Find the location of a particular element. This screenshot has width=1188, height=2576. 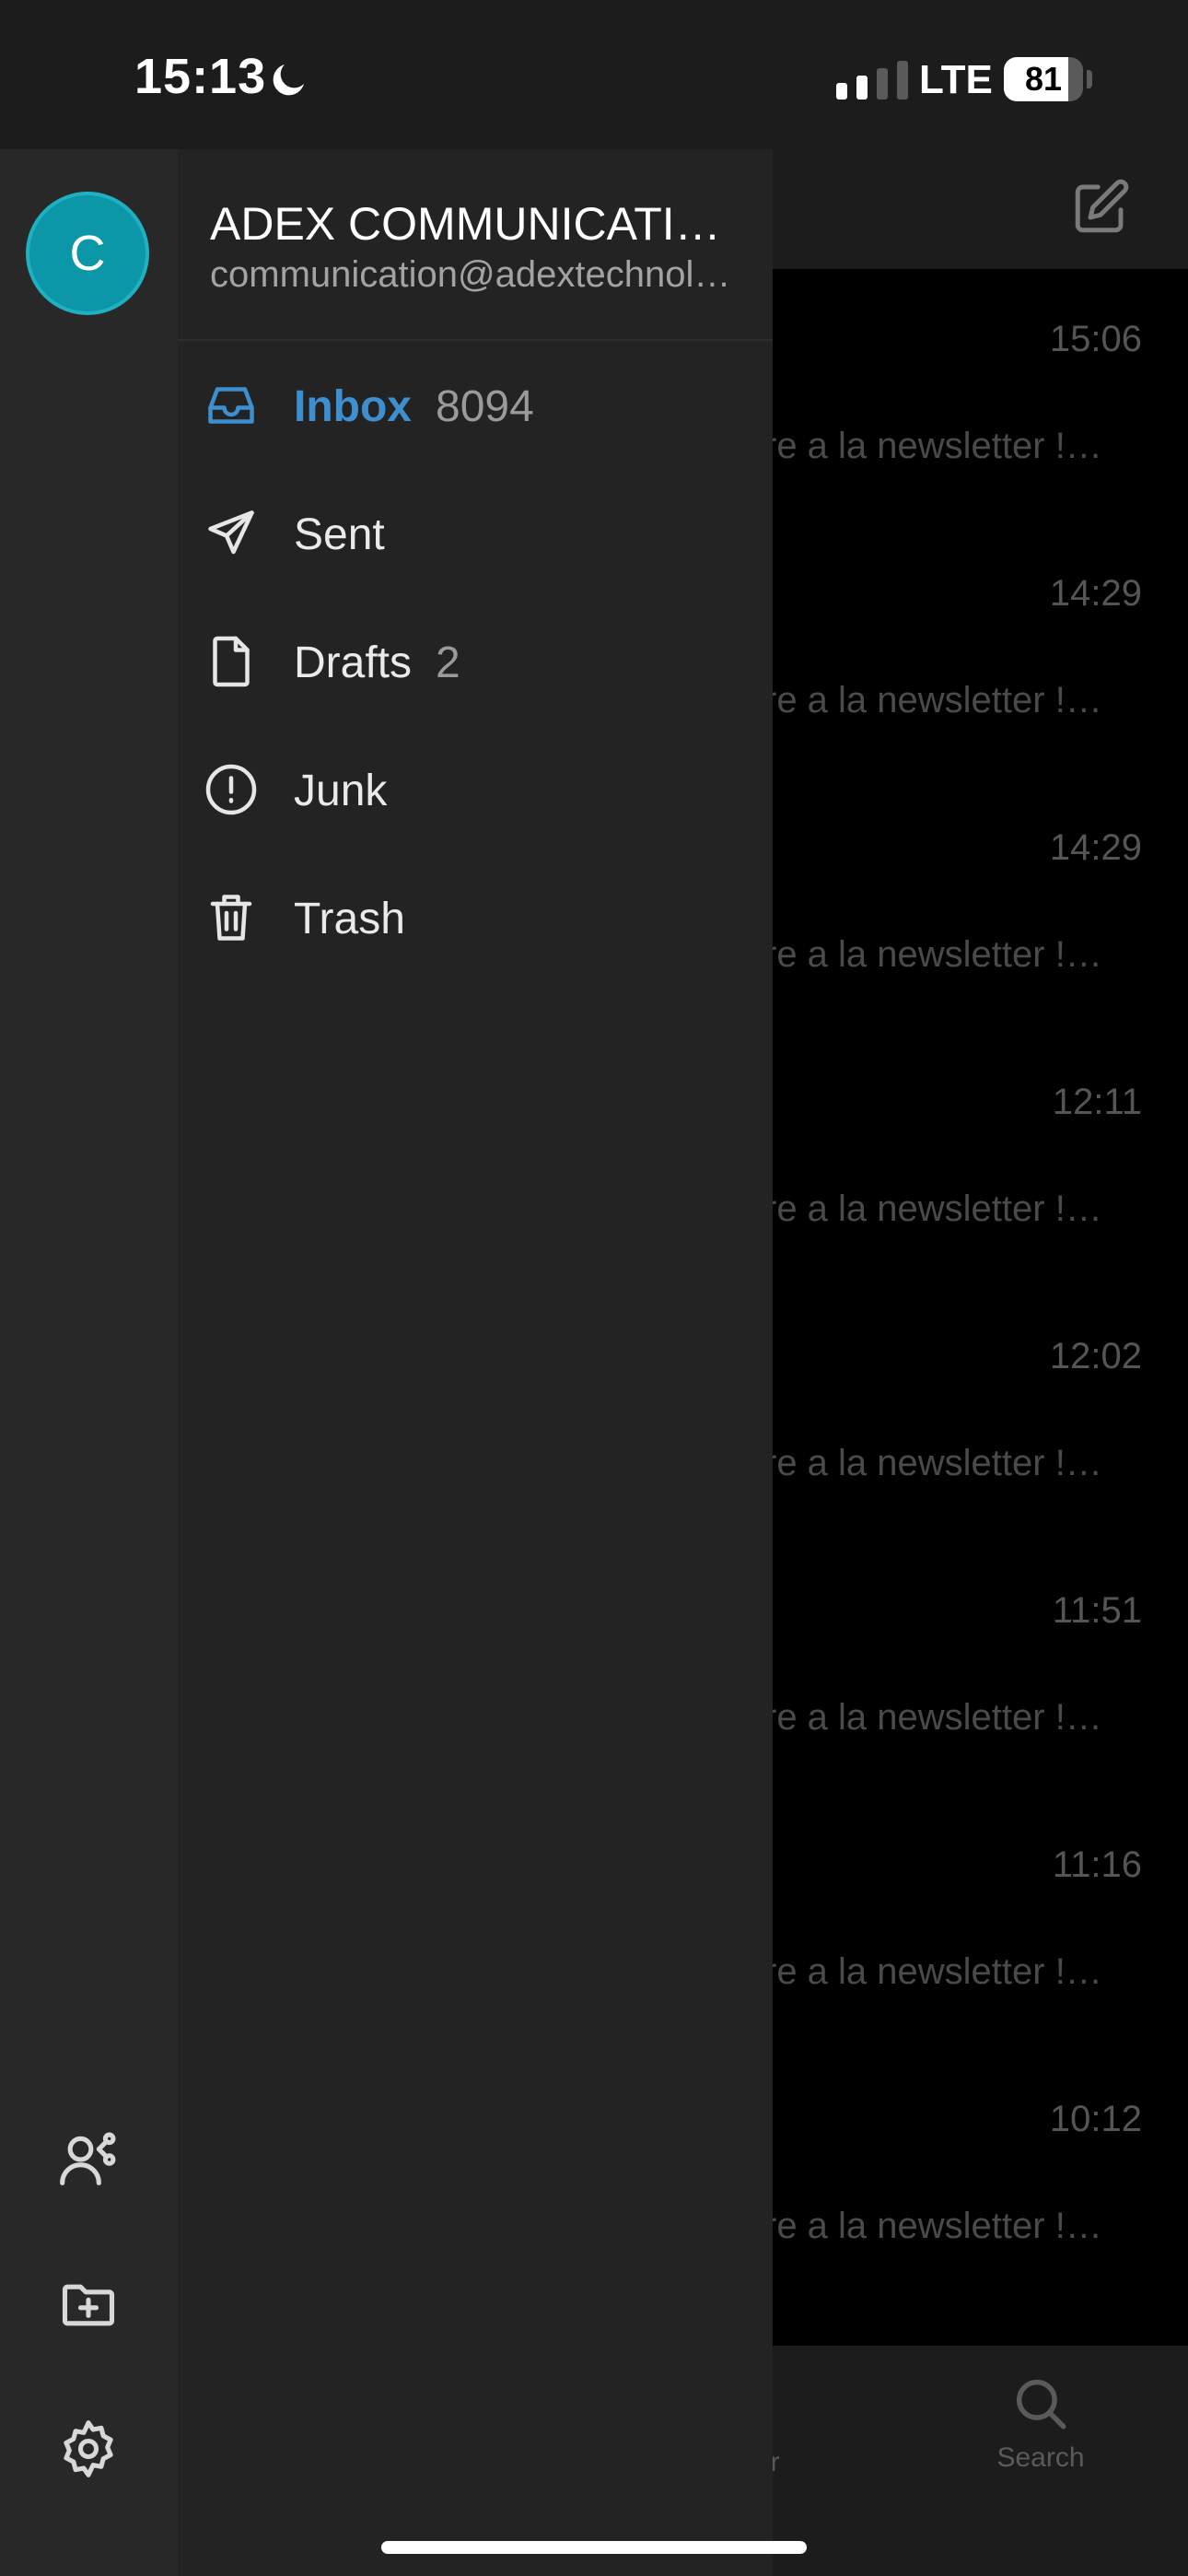

folder-item-sent: Sent is located at coordinates (476, 532).